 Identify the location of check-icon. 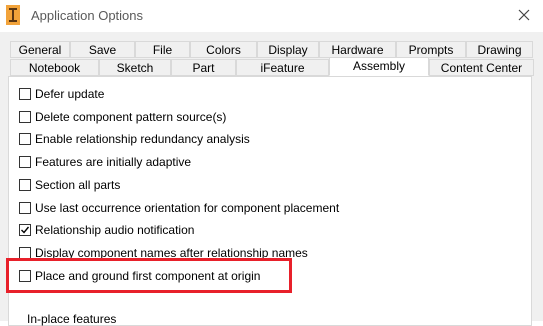
(25, 230).